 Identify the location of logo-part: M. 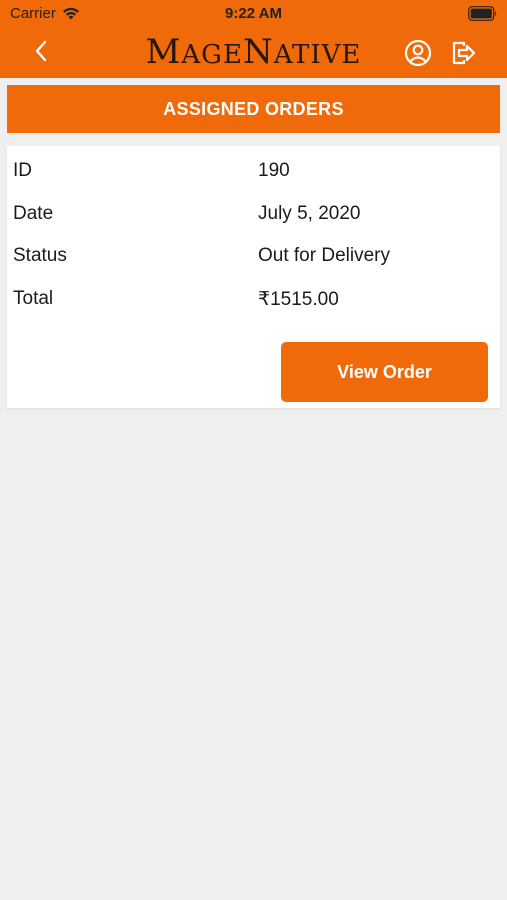
(163, 52).